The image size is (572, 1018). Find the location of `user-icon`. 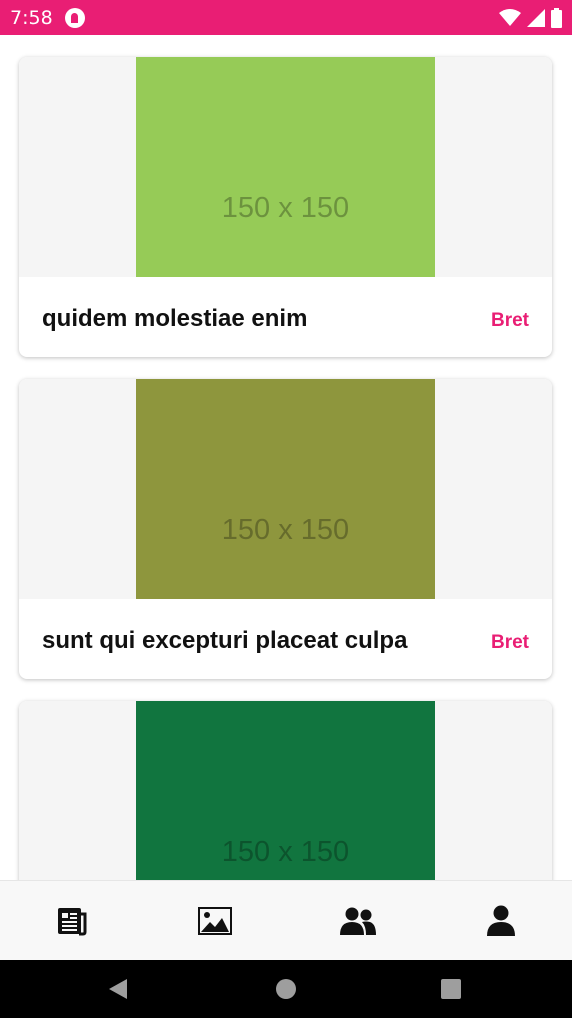

user-icon is located at coordinates (500, 920).